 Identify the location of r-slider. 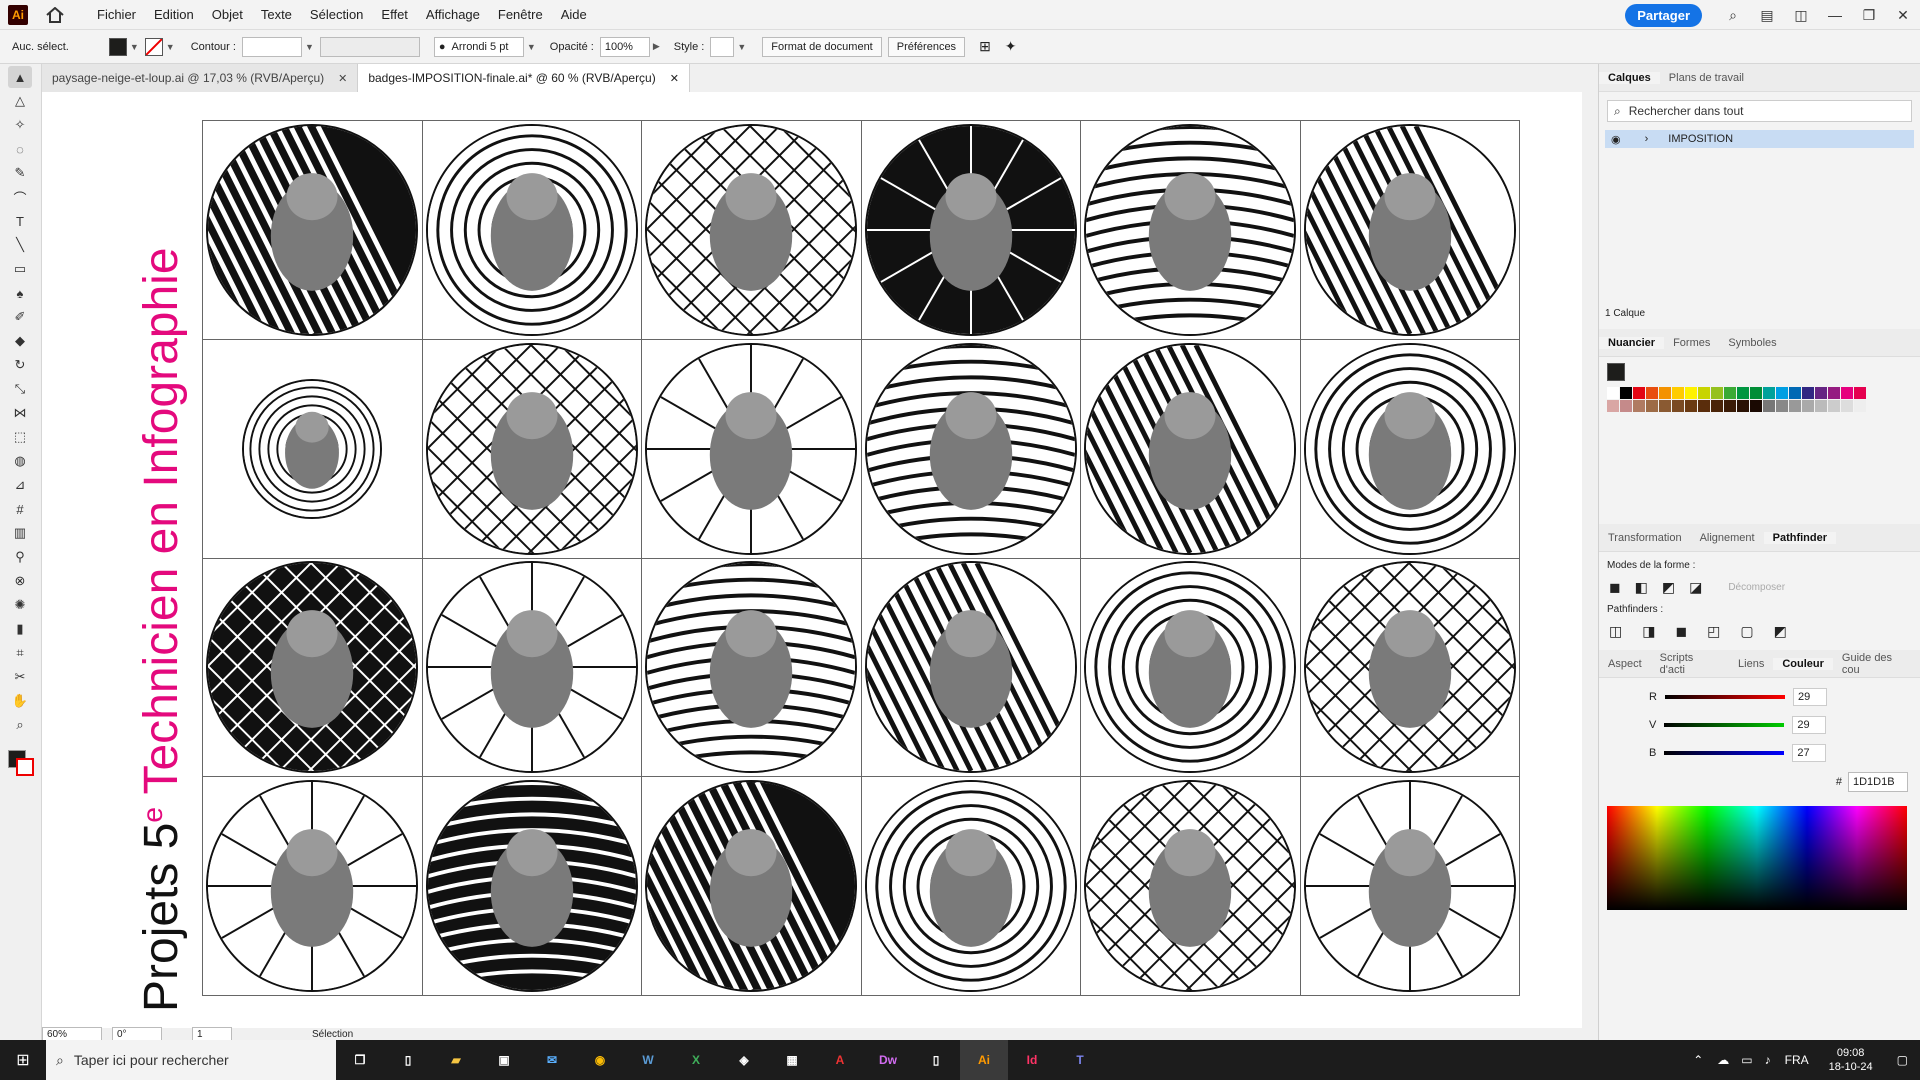
(1724, 697).